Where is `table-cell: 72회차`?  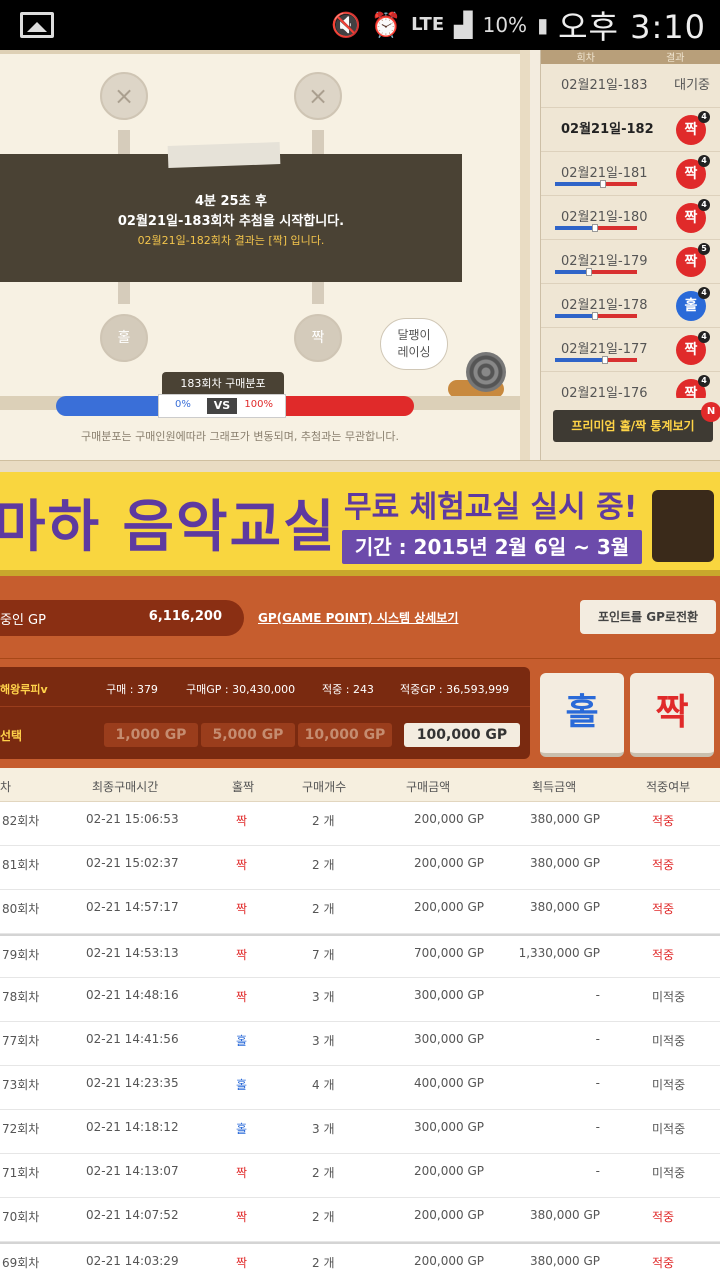 table-cell: 72회차 is located at coordinates (21, 1129).